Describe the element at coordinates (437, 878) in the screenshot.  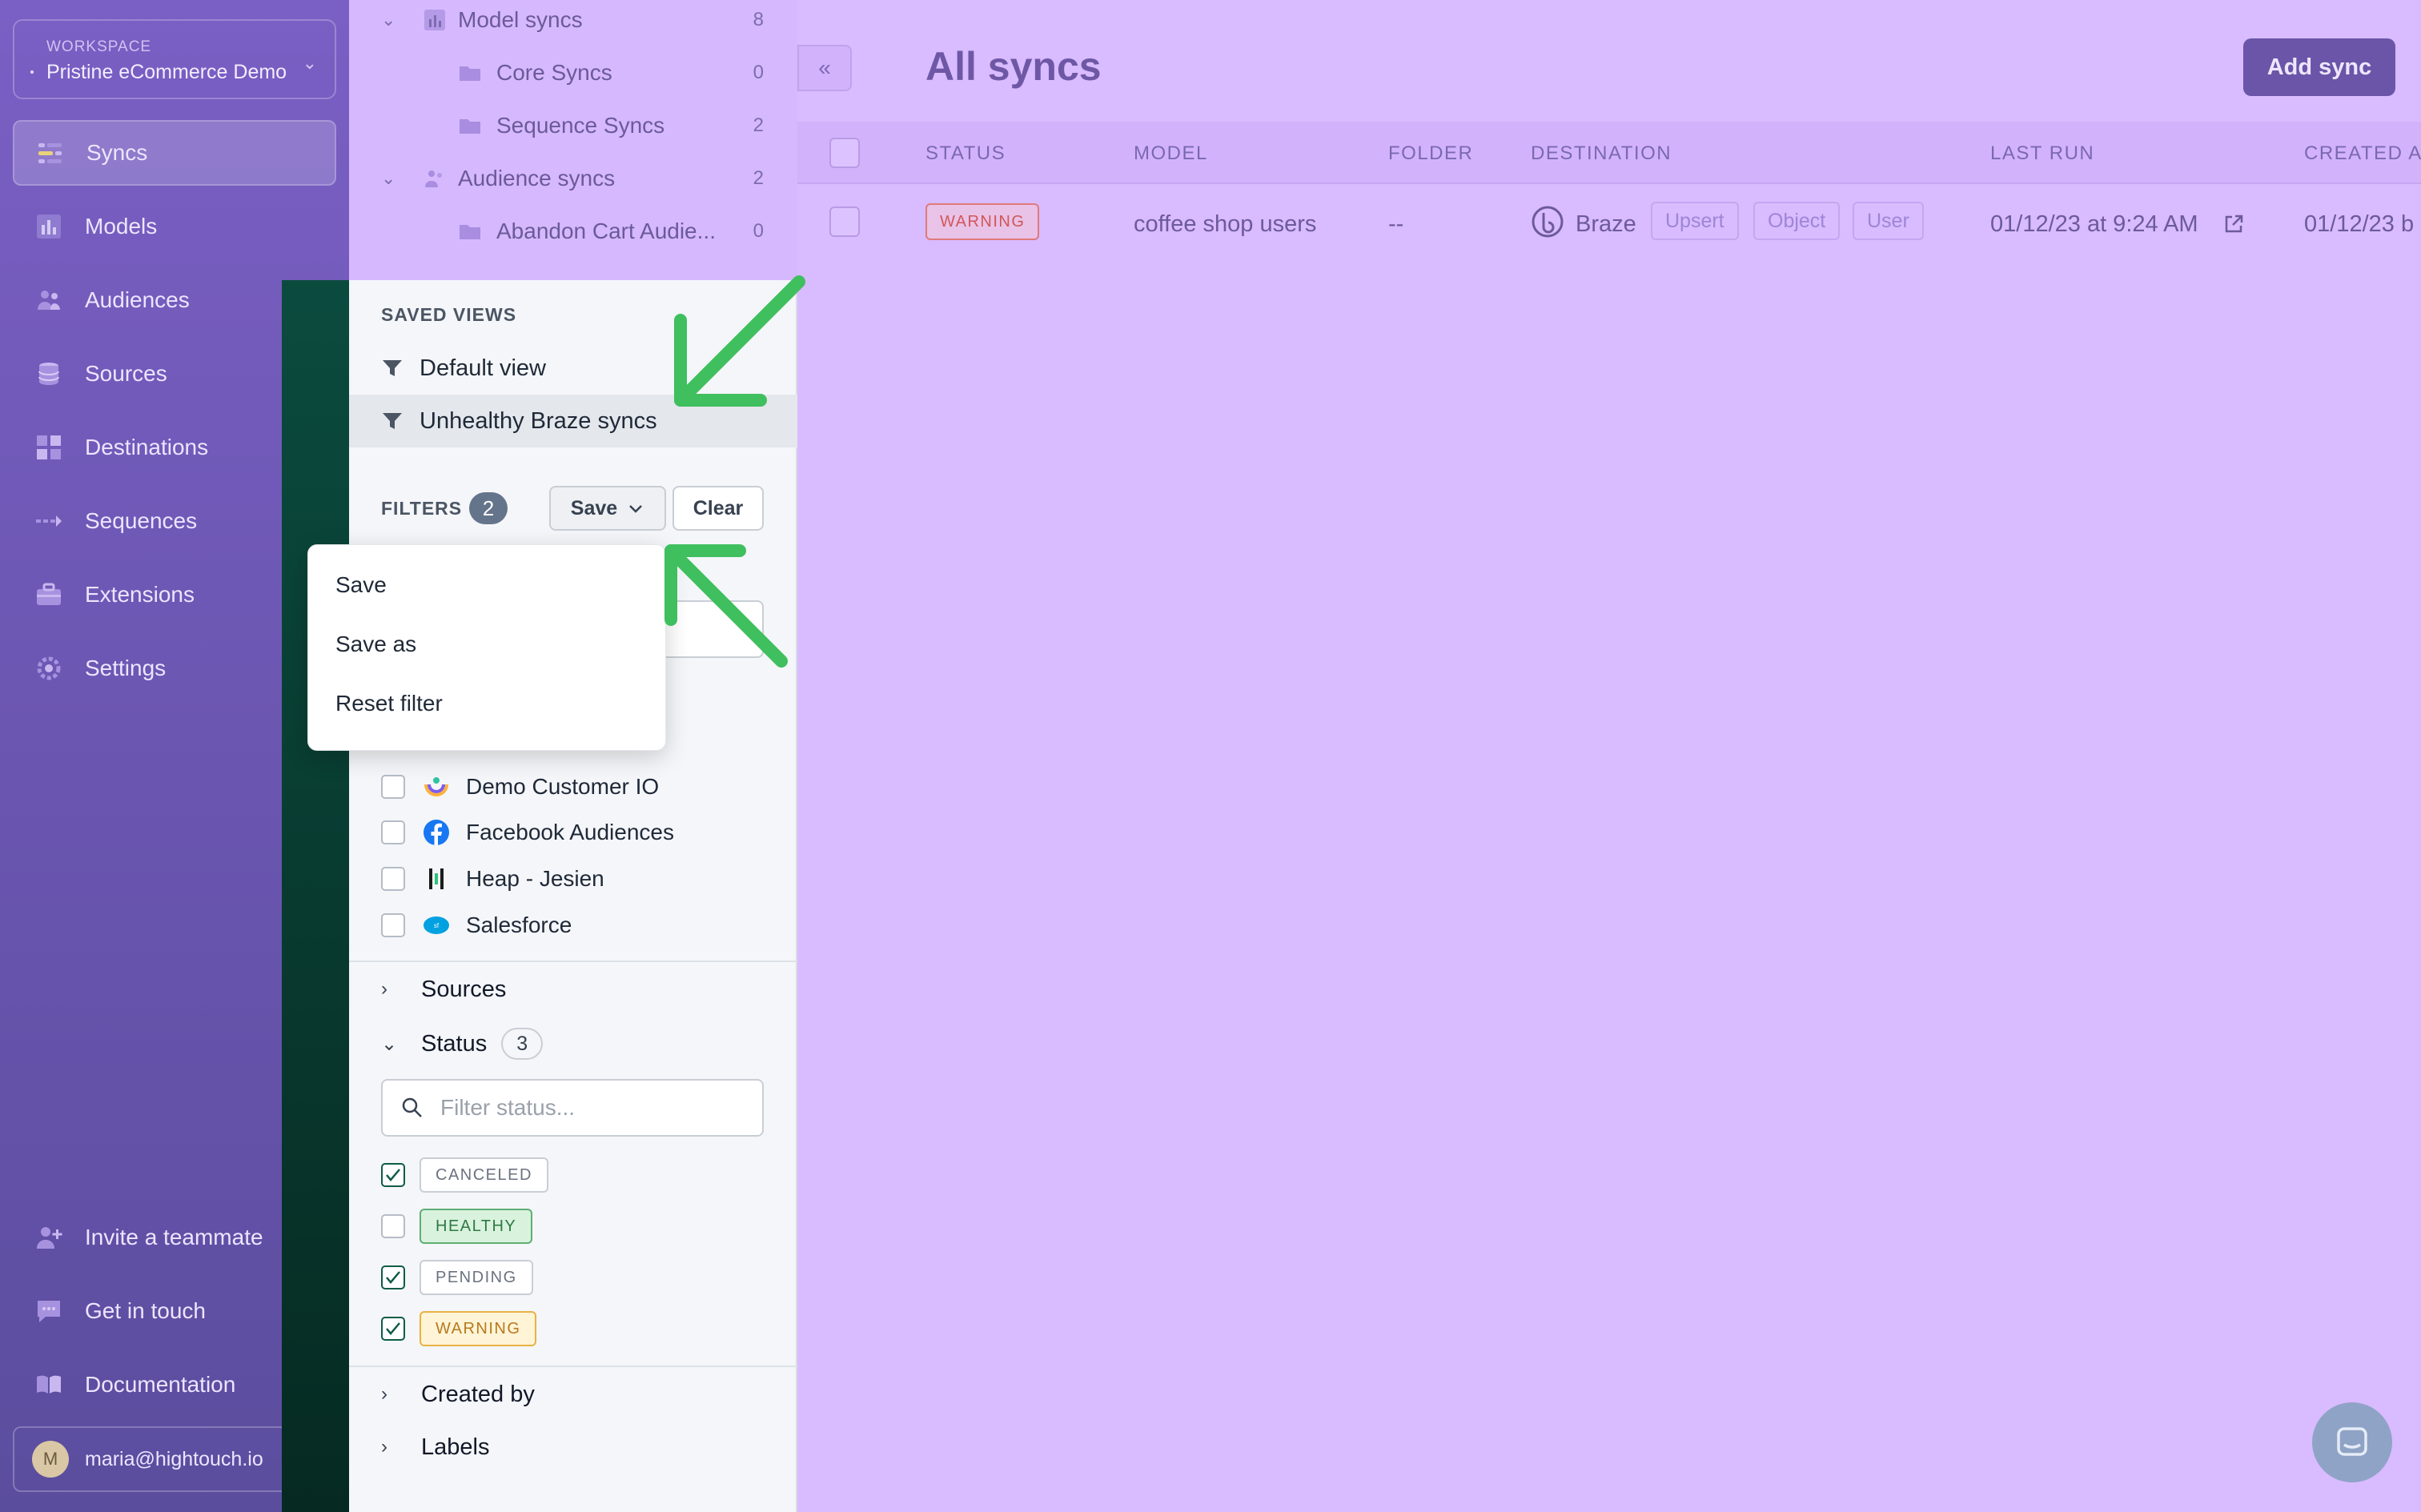
I see `heap-icon` at that location.